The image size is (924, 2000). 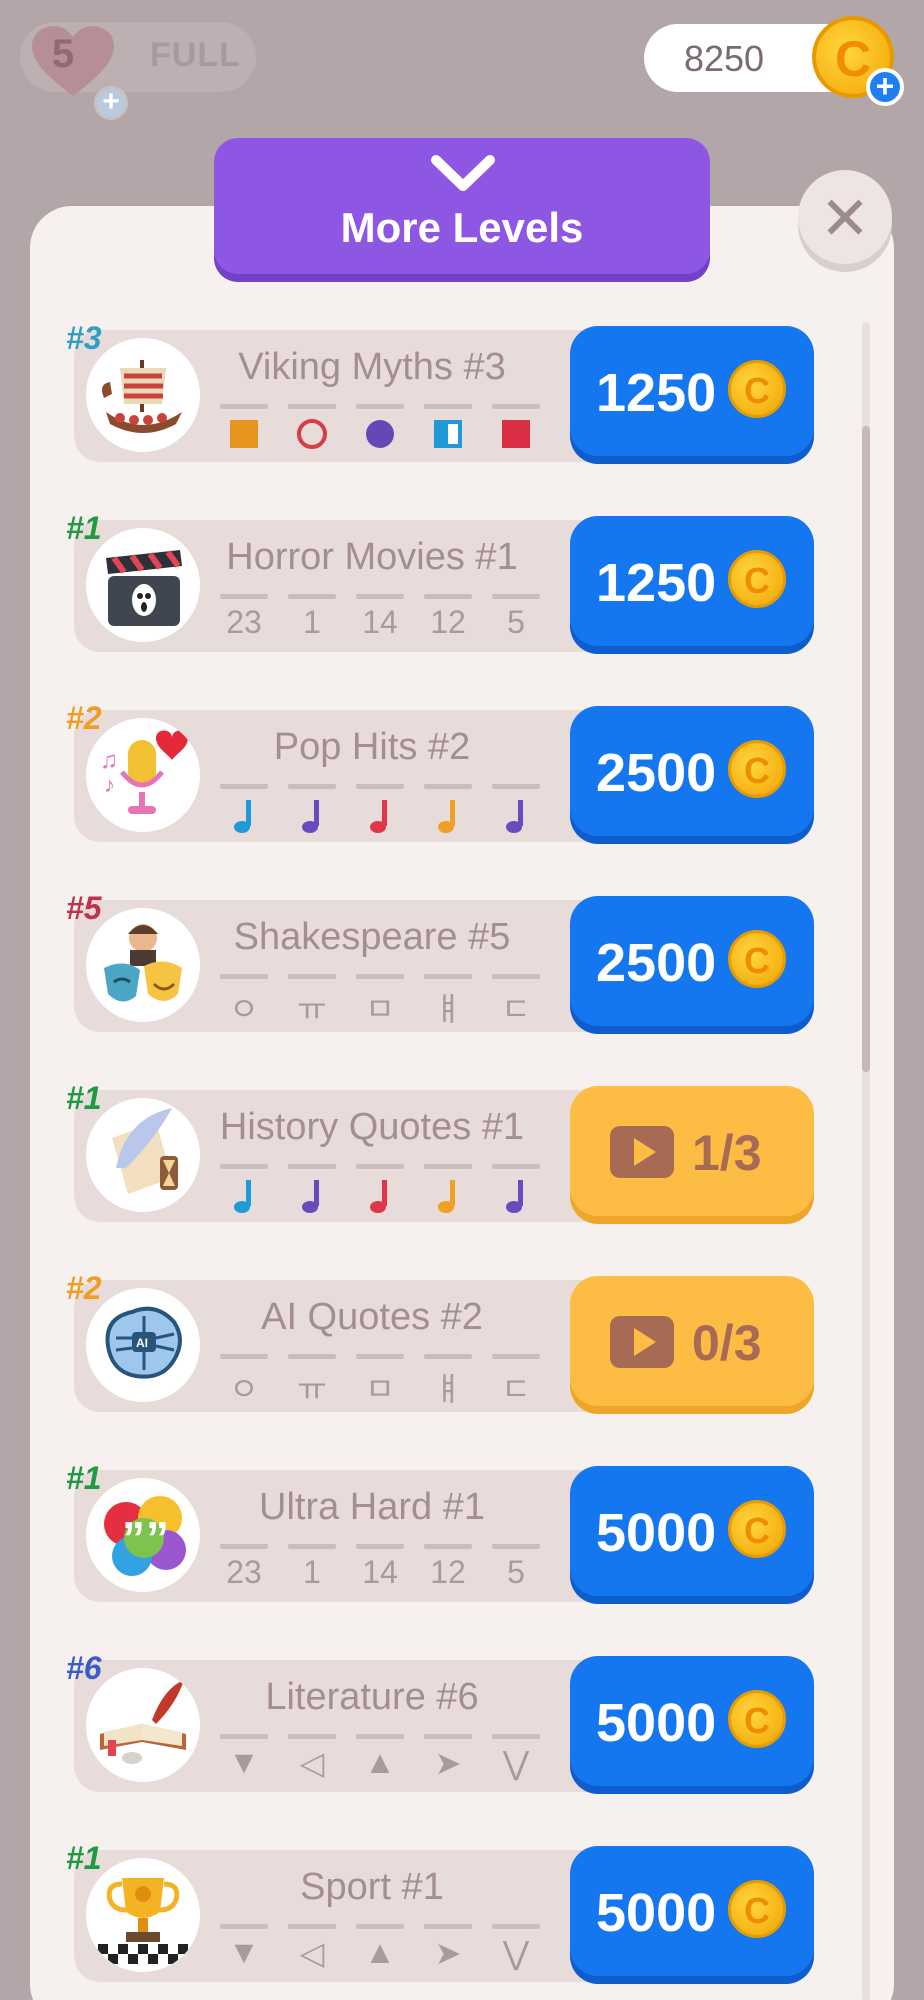 I want to click on symbol-slot: 12, so click(x=448, y=620).